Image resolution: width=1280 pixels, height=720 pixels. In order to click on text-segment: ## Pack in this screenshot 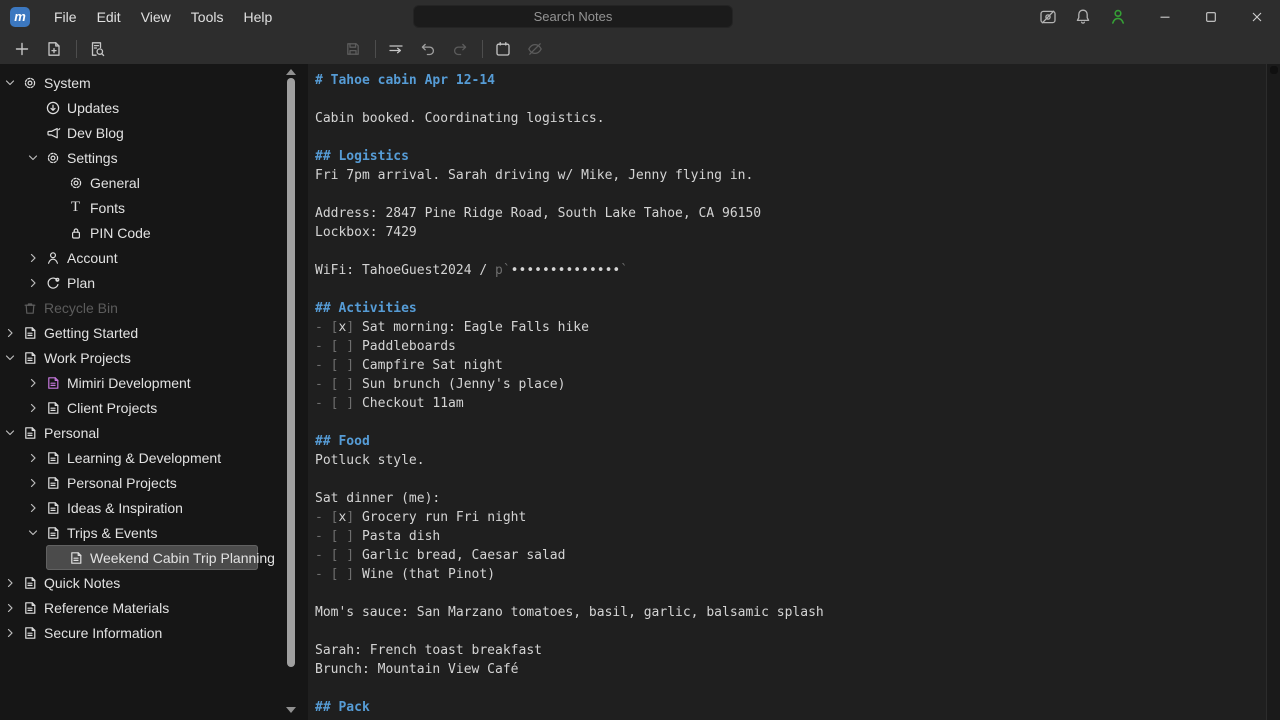, I will do `click(342, 707)`.